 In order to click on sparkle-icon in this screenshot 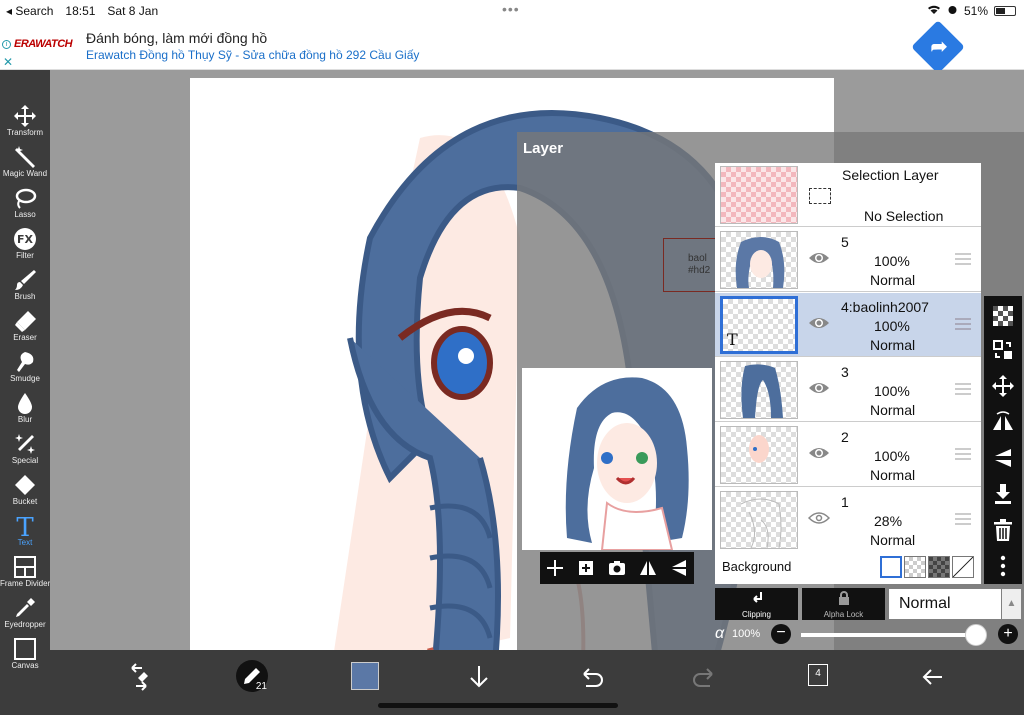, I will do `click(25, 444)`.